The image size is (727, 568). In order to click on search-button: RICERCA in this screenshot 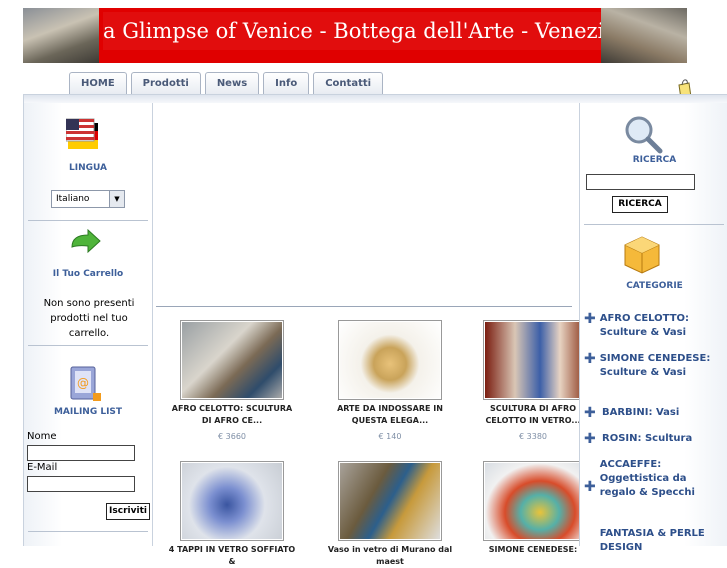, I will do `click(640, 204)`.